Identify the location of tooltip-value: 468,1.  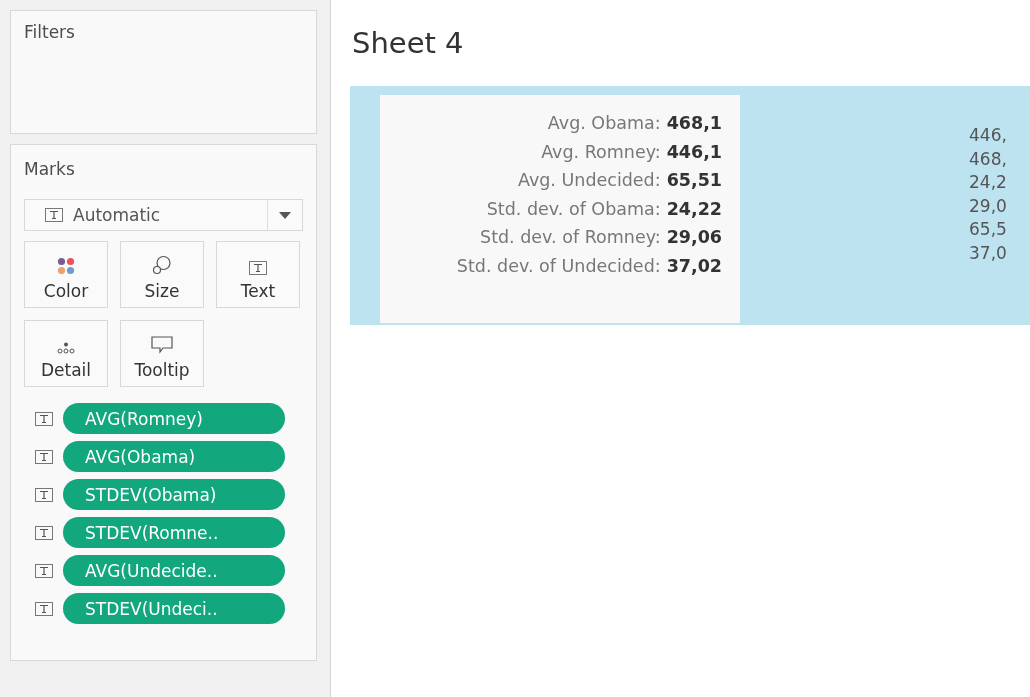
(694, 123).